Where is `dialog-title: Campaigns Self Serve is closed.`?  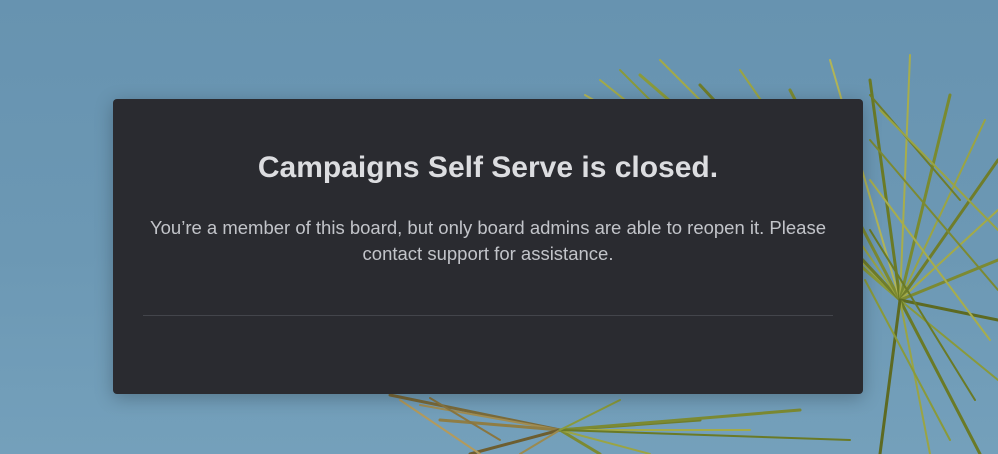 dialog-title: Campaigns Self Serve is closed. is located at coordinates (488, 167).